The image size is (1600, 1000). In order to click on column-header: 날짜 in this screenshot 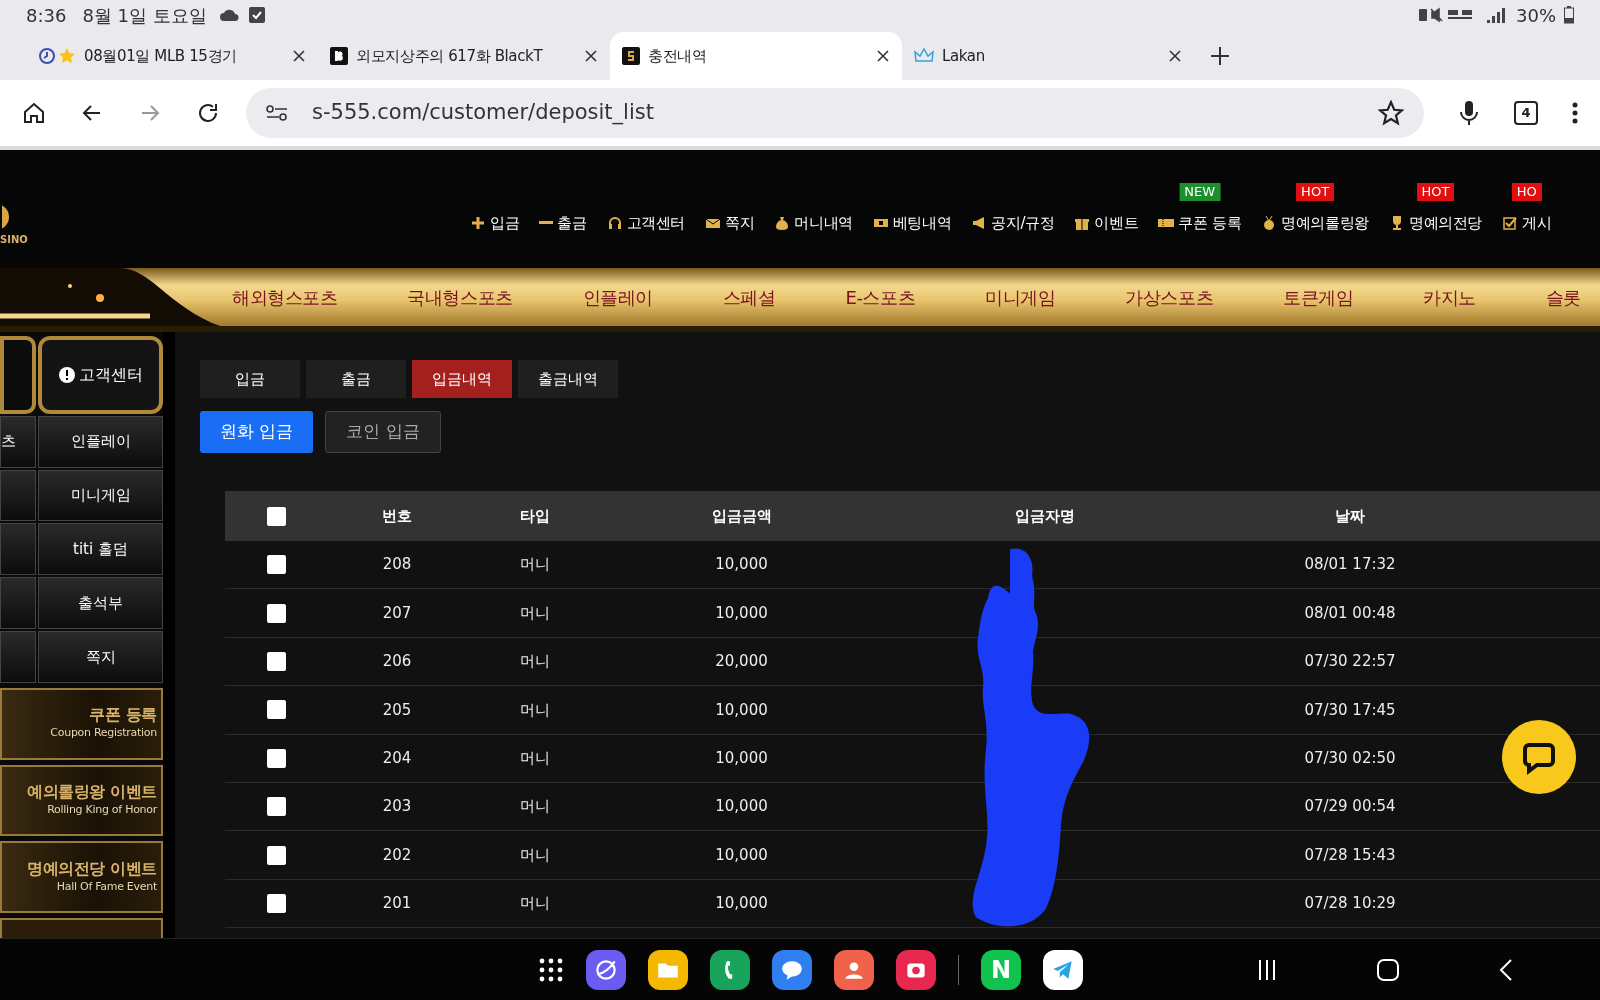, I will do `click(1350, 516)`.